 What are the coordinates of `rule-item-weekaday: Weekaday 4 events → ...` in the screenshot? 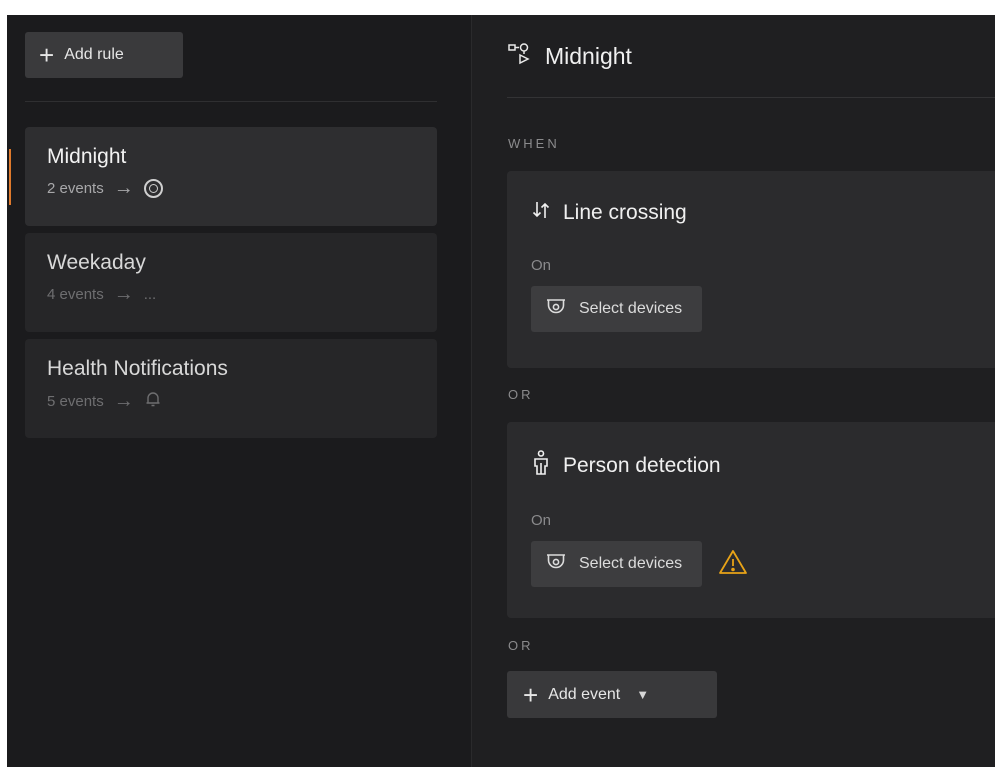 It's located at (231, 282).